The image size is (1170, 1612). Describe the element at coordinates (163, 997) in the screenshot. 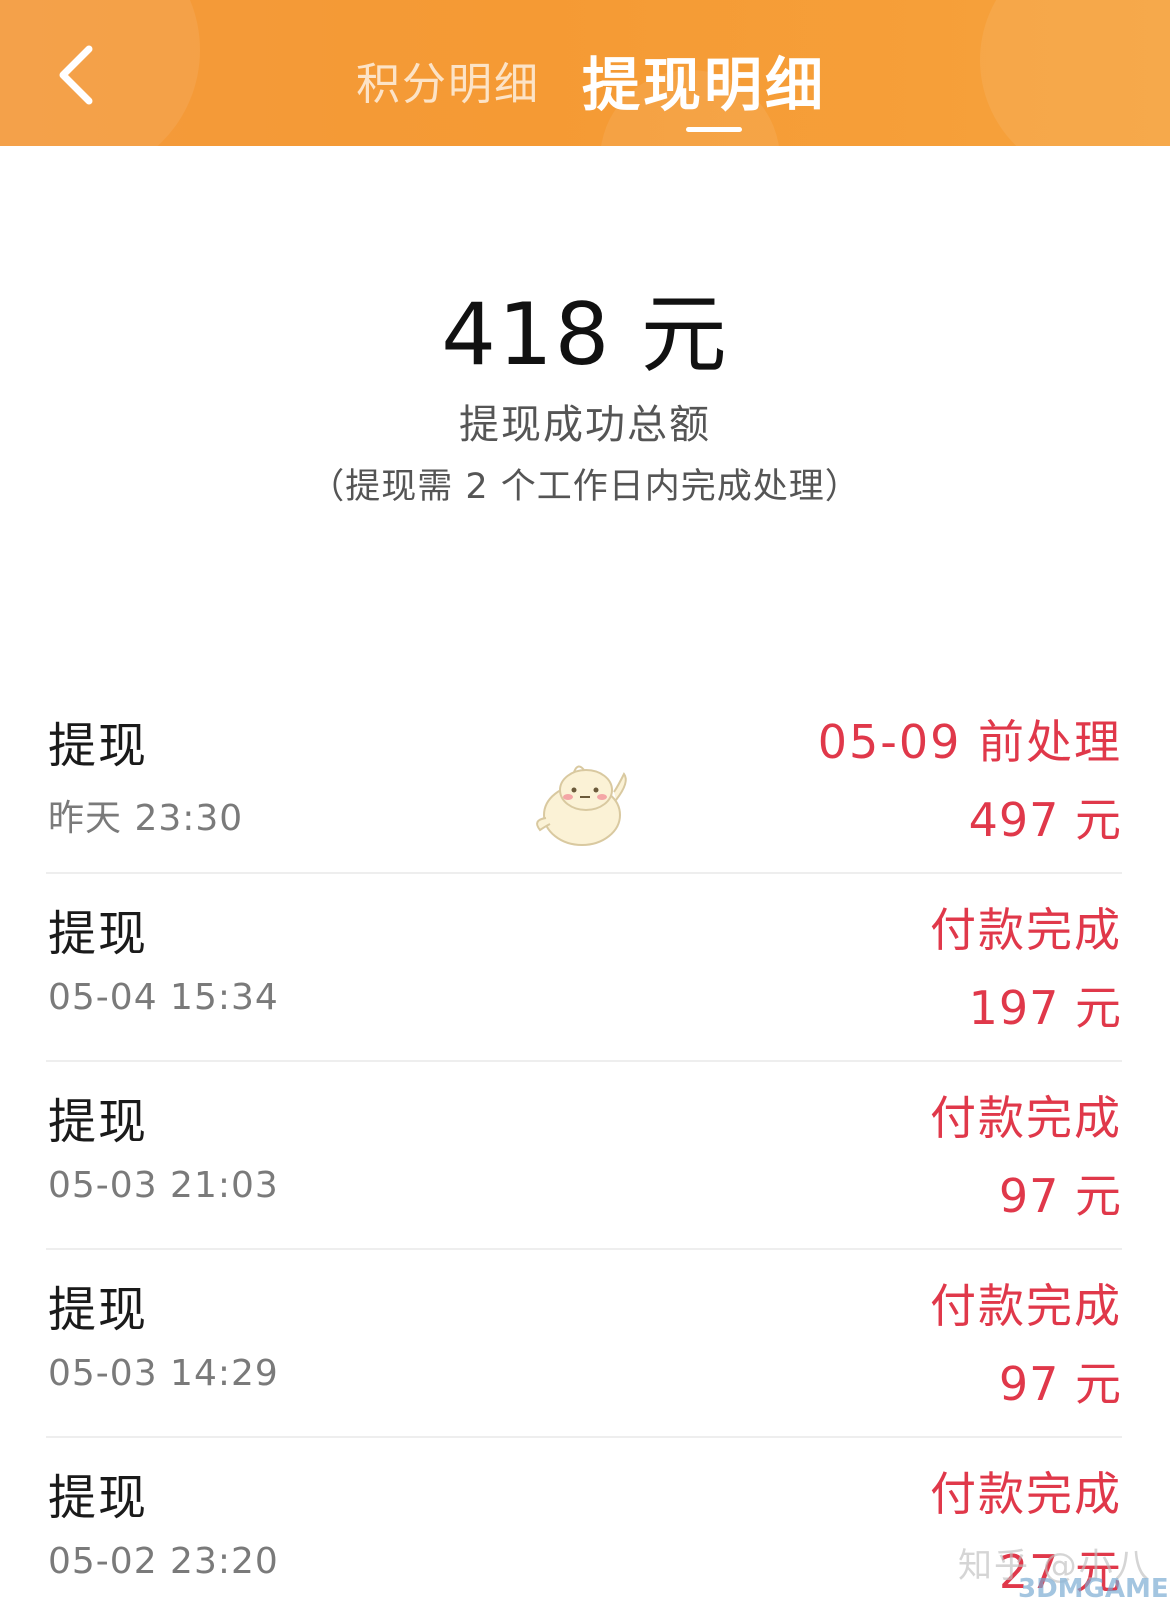

I see `record-time: 05-04 15:34` at that location.